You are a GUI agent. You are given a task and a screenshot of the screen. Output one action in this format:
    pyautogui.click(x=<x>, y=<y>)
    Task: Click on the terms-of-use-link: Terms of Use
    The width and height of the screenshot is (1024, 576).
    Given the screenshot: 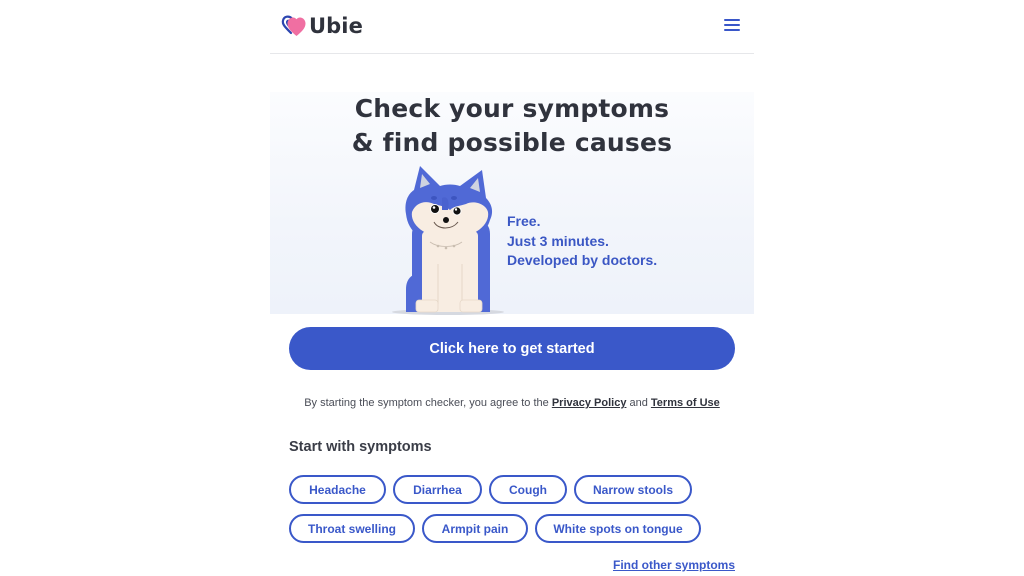 What is the action you would take?
    pyautogui.click(x=685, y=403)
    